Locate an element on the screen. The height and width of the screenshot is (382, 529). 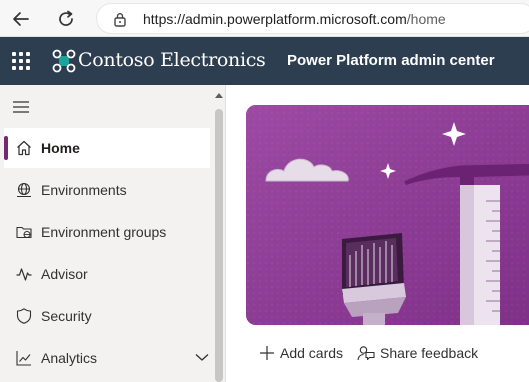
sidebar-item-environment-groups: Environment groups is located at coordinates (107, 232).